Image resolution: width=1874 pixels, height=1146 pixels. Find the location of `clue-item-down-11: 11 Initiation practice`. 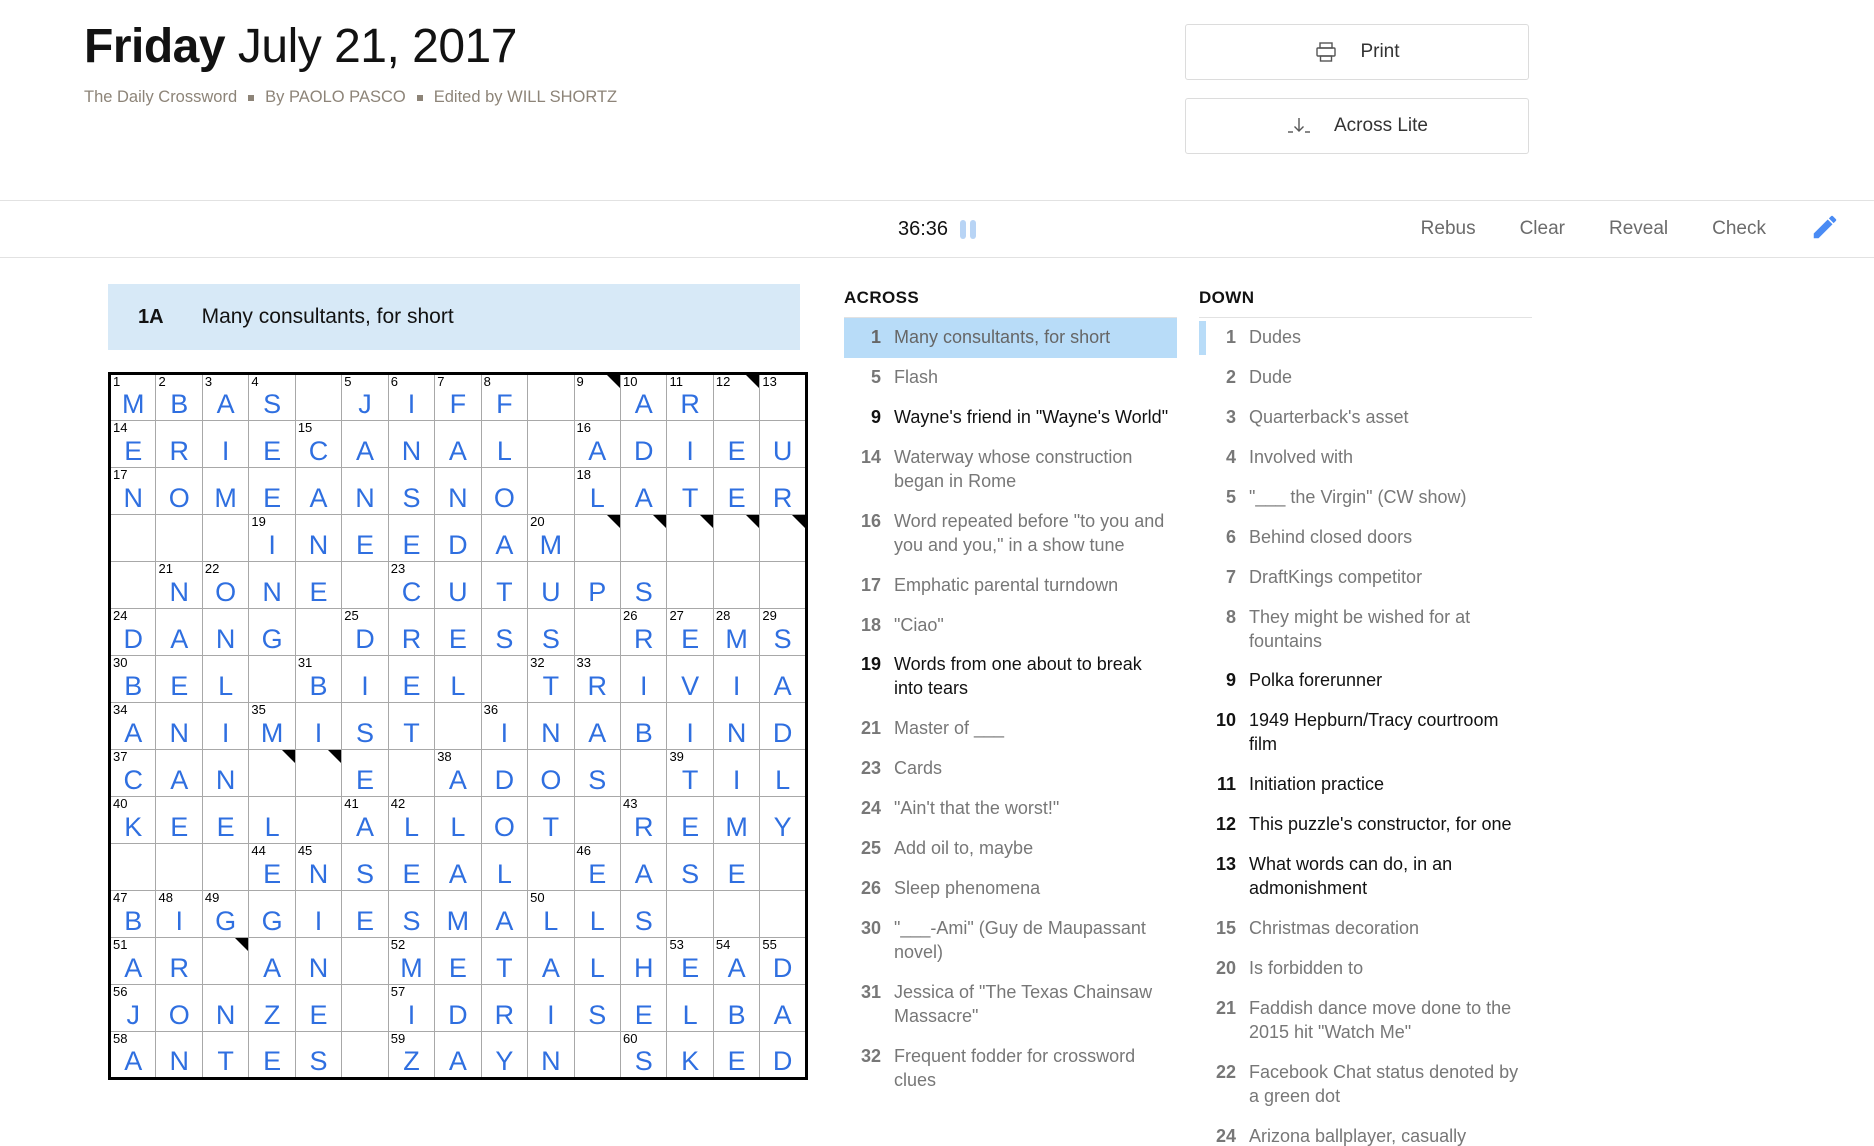

clue-item-down-11: 11 Initiation practice is located at coordinates (1365, 785).